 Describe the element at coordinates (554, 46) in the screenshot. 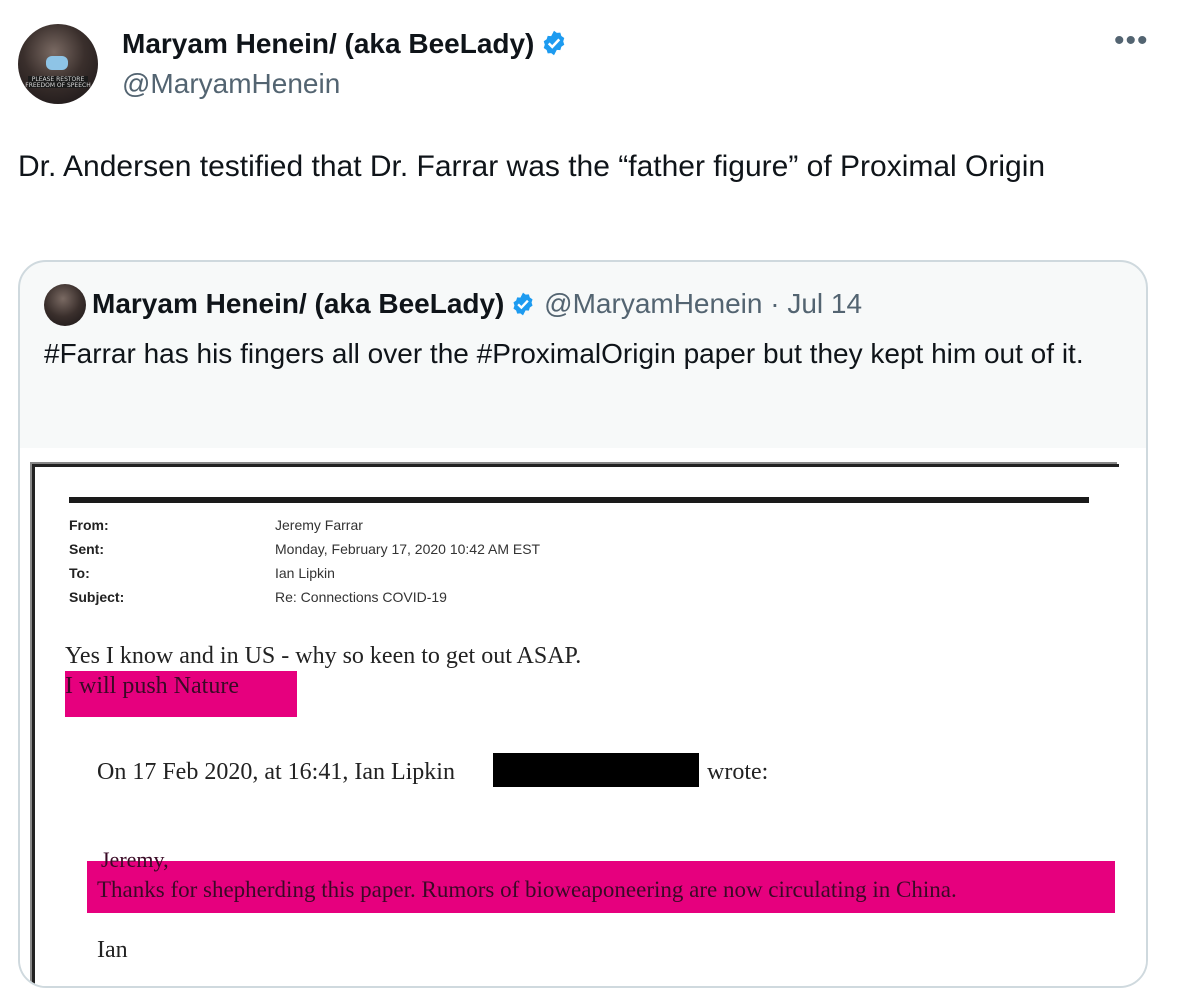

I see `verified-badge-icon` at that location.